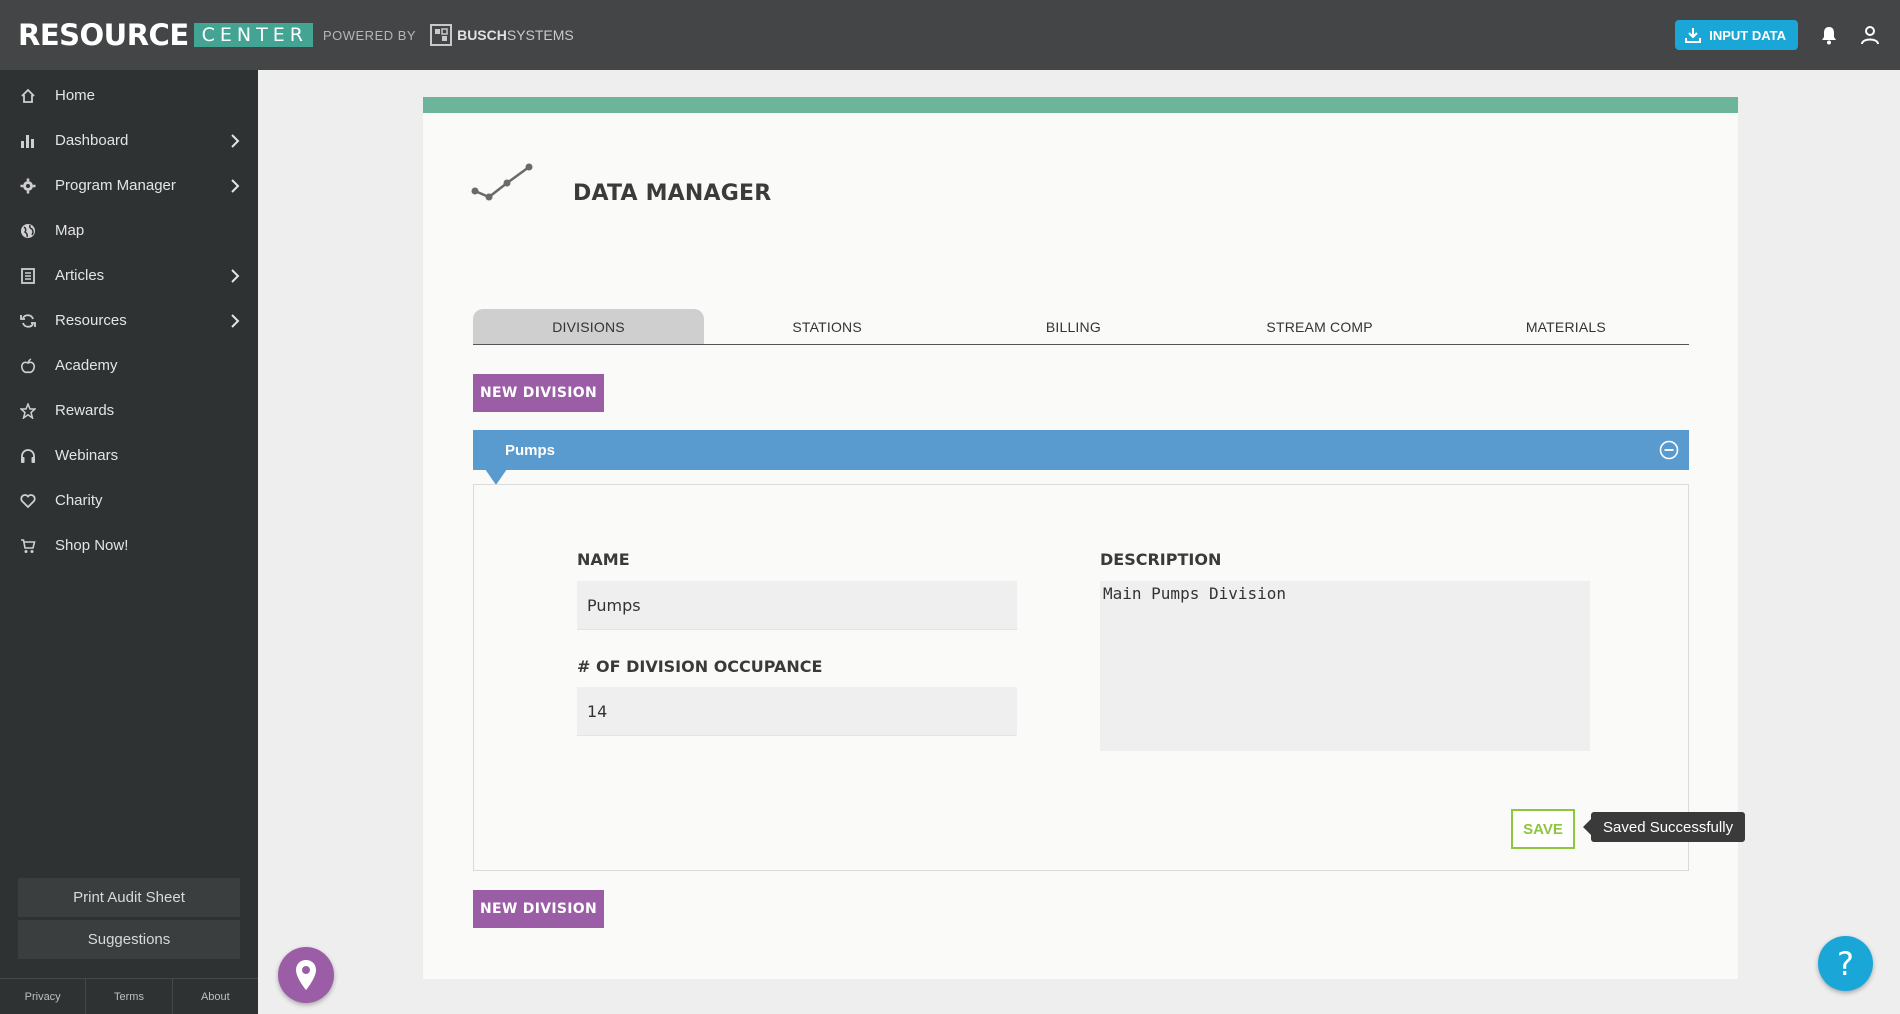 This screenshot has width=1900, height=1014. What do you see at coordinates (75, 95) in the screenshot?
I see `sidebar-item-label: Home` at bounding box center [75, 95].